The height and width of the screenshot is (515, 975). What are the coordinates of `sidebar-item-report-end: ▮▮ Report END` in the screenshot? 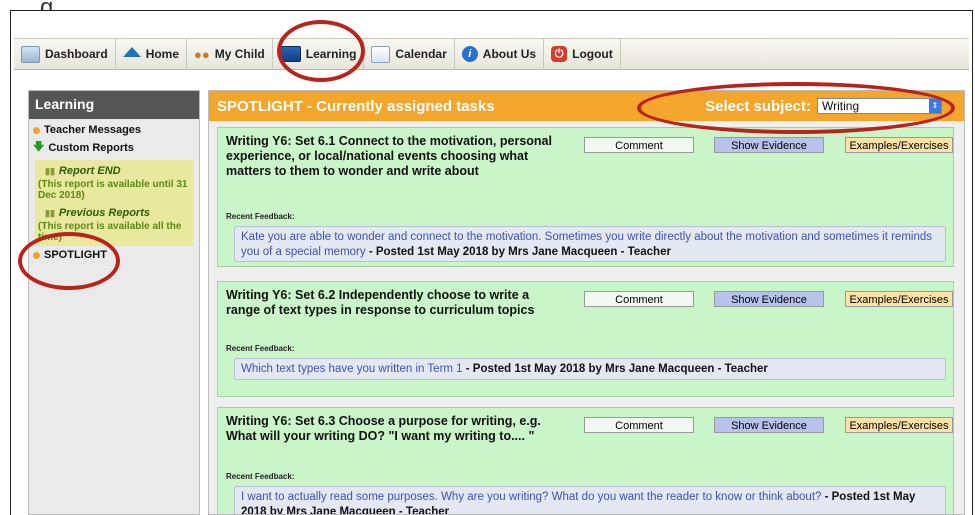 It's located at (114, 171).